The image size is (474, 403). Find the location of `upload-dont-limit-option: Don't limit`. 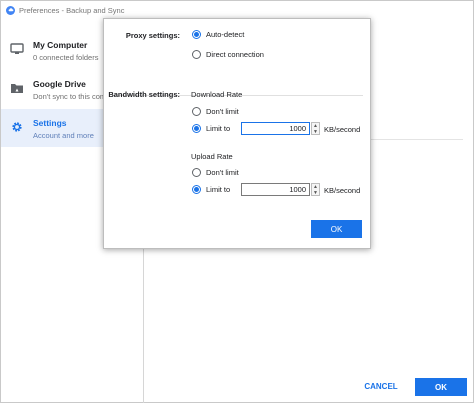

upload-dont-limit-option: Don't limit is located at coordinates (215, 172).